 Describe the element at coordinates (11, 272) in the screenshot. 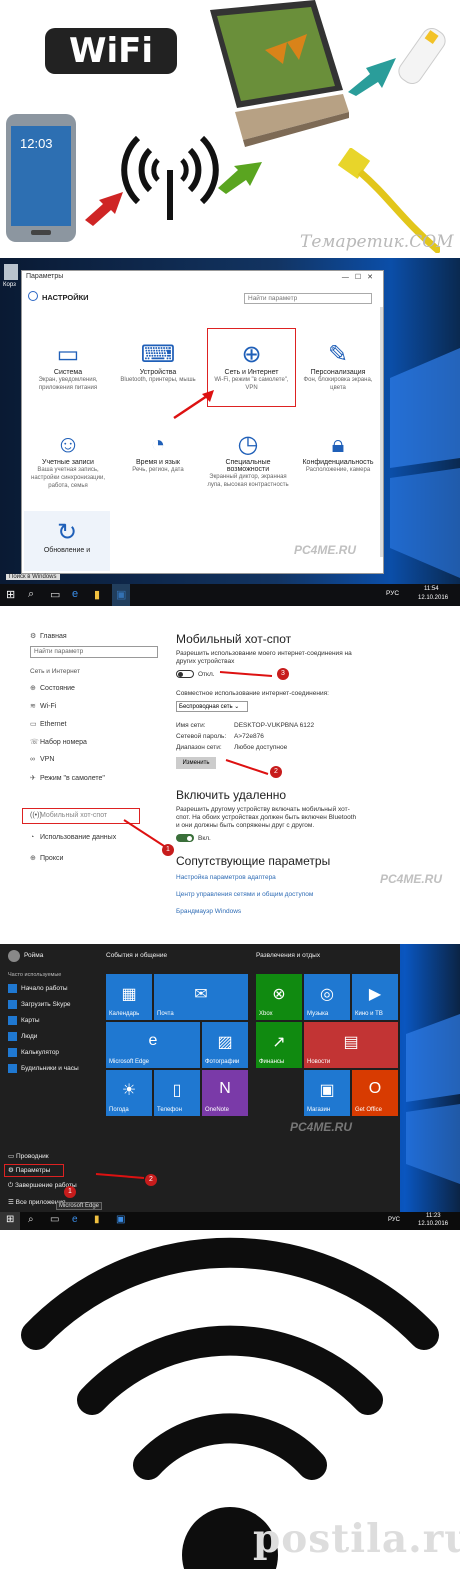

I see `recycle-bin-icon` at that location.